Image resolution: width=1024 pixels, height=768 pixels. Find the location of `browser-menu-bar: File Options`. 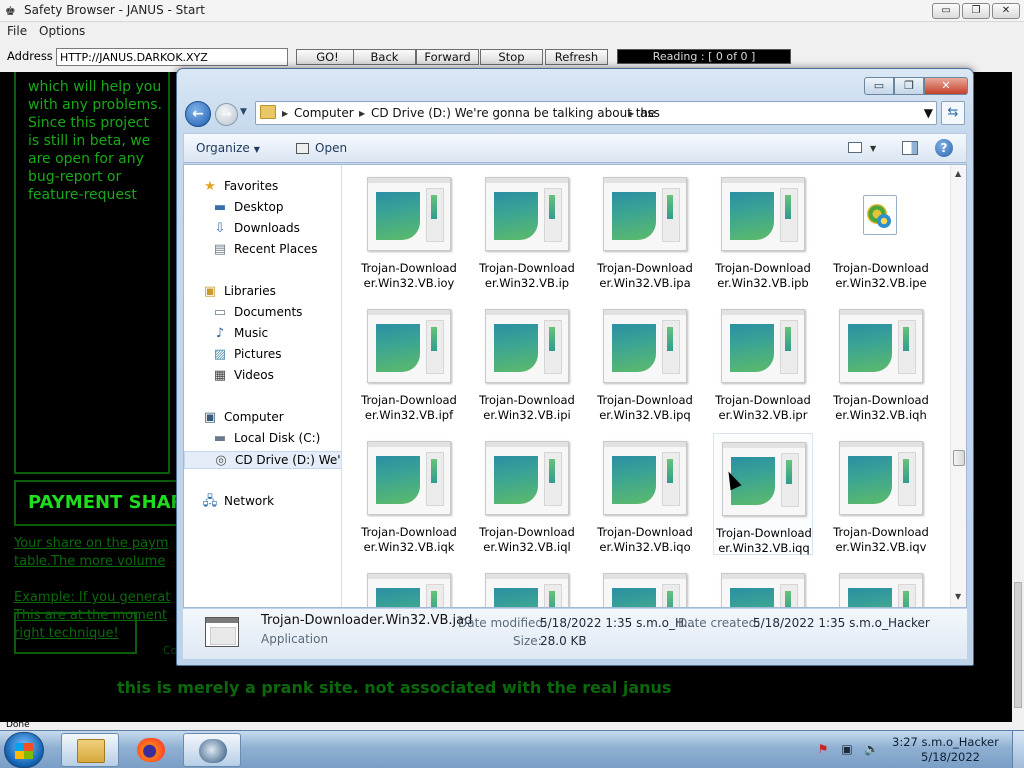

browser-menu-bar: File Options is located at coordinates (512, 32).